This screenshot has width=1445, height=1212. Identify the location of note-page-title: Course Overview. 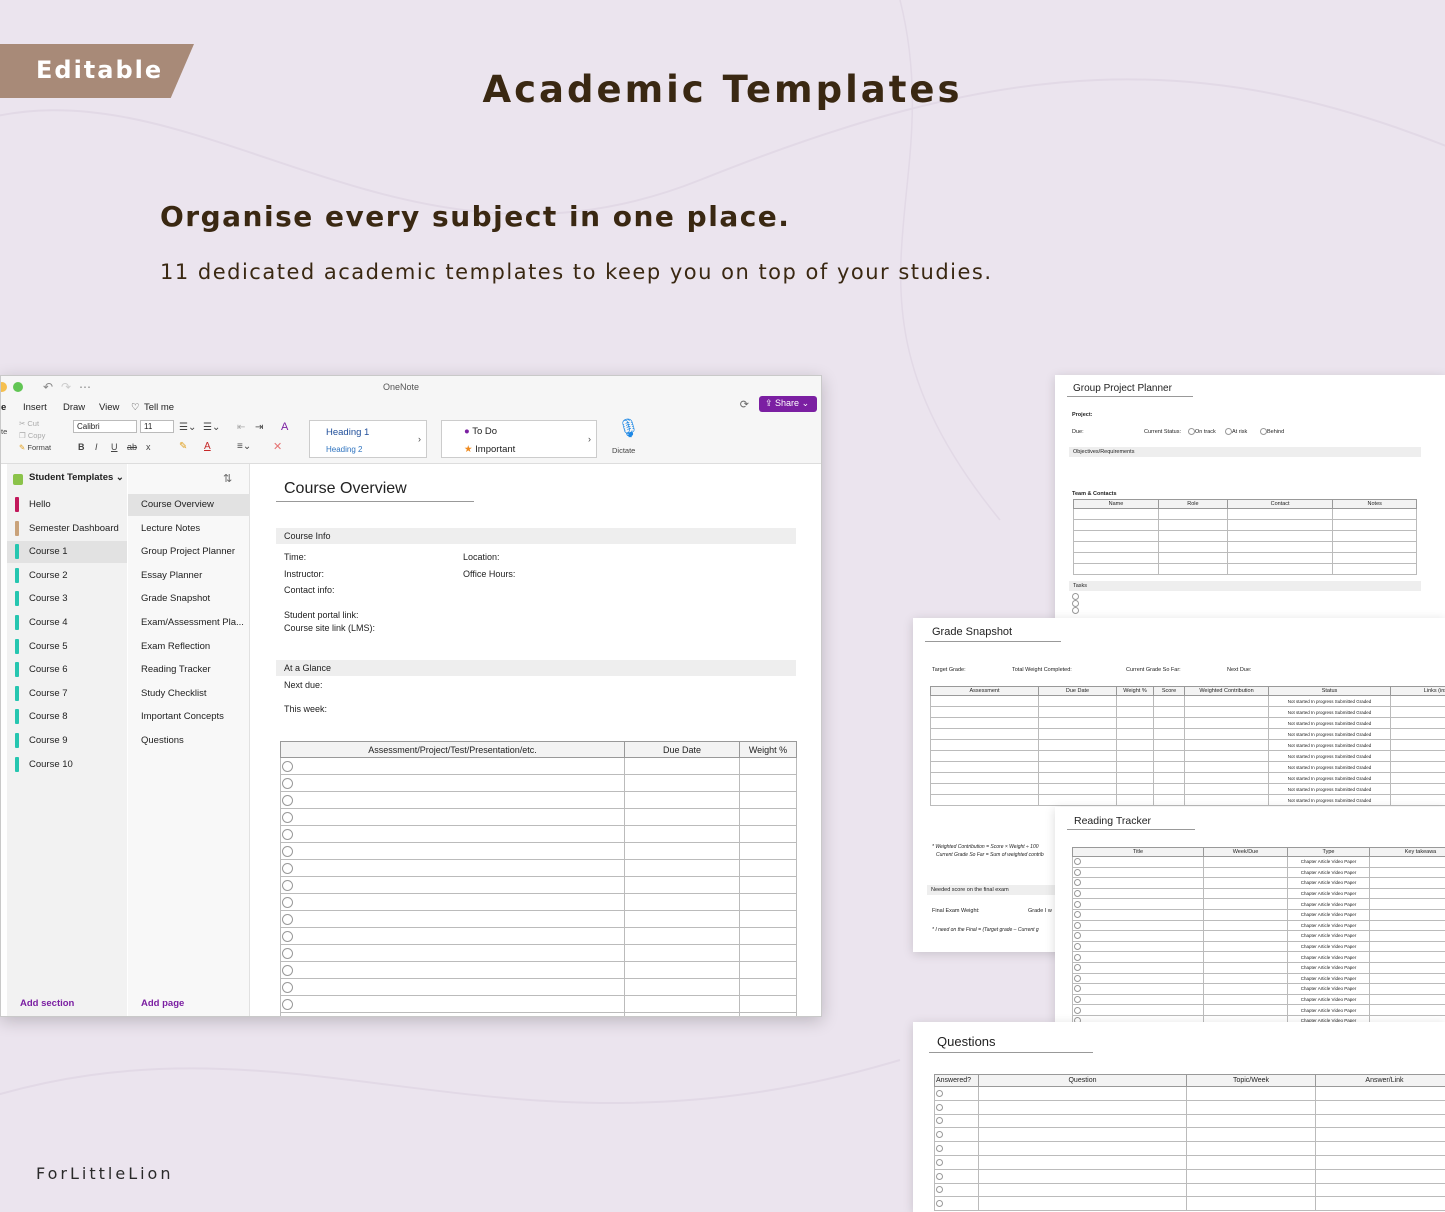
(345, 489).